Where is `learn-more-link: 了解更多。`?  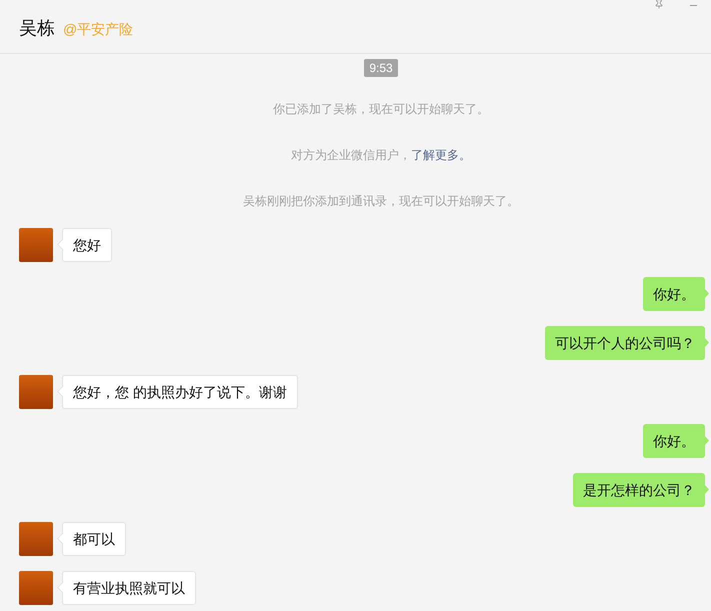
learn-more-link: 了解更多。 is located at coordinates (441, 155).